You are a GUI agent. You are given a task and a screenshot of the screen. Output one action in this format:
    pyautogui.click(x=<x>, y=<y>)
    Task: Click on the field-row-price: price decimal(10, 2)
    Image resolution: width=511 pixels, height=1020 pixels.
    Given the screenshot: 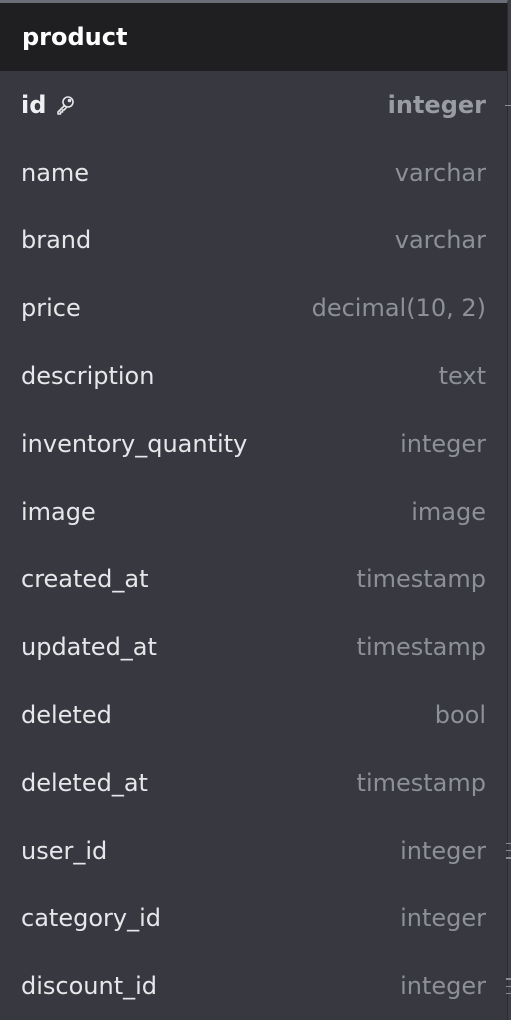 What is the action you would take?
    pyautogui.click(x=253, y=308)
    